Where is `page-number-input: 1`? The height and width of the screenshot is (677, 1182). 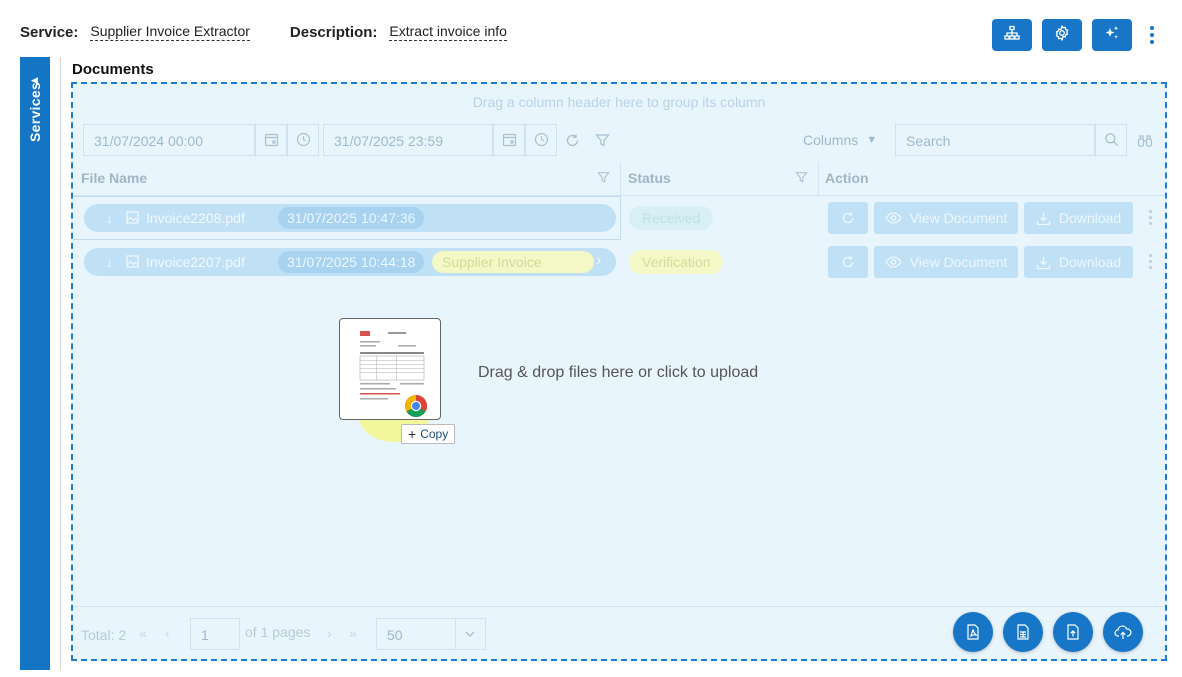
page-number-input: 1 is located at coordinates (215, 634).